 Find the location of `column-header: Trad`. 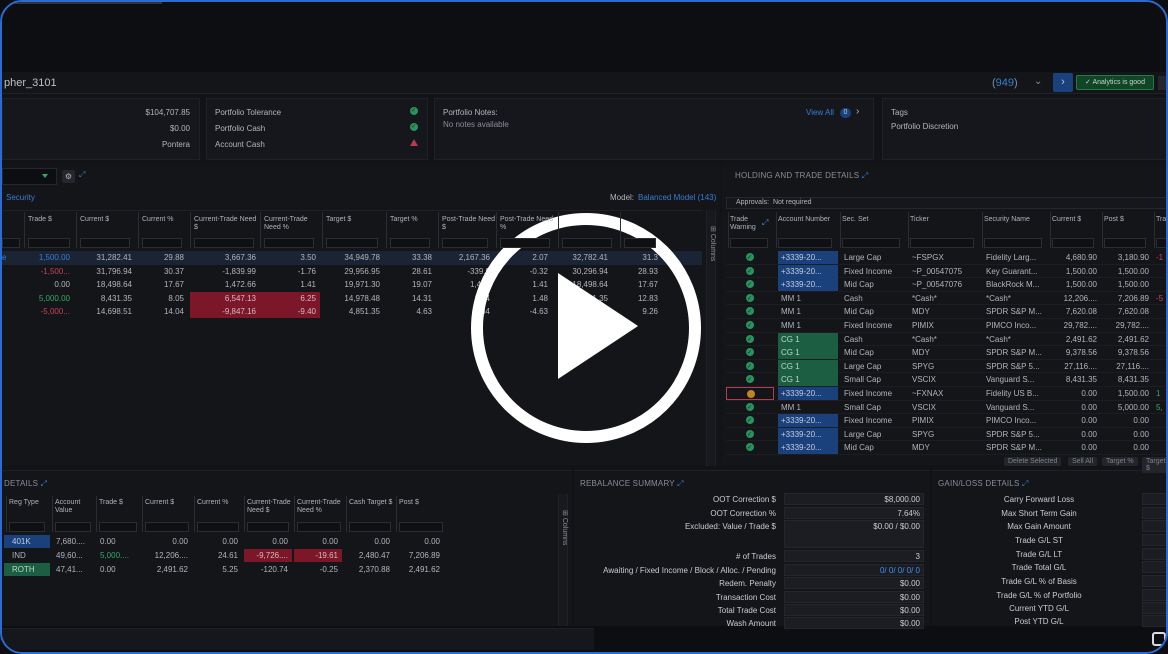

column-header: Trad is located at coordinates (1161, 220).